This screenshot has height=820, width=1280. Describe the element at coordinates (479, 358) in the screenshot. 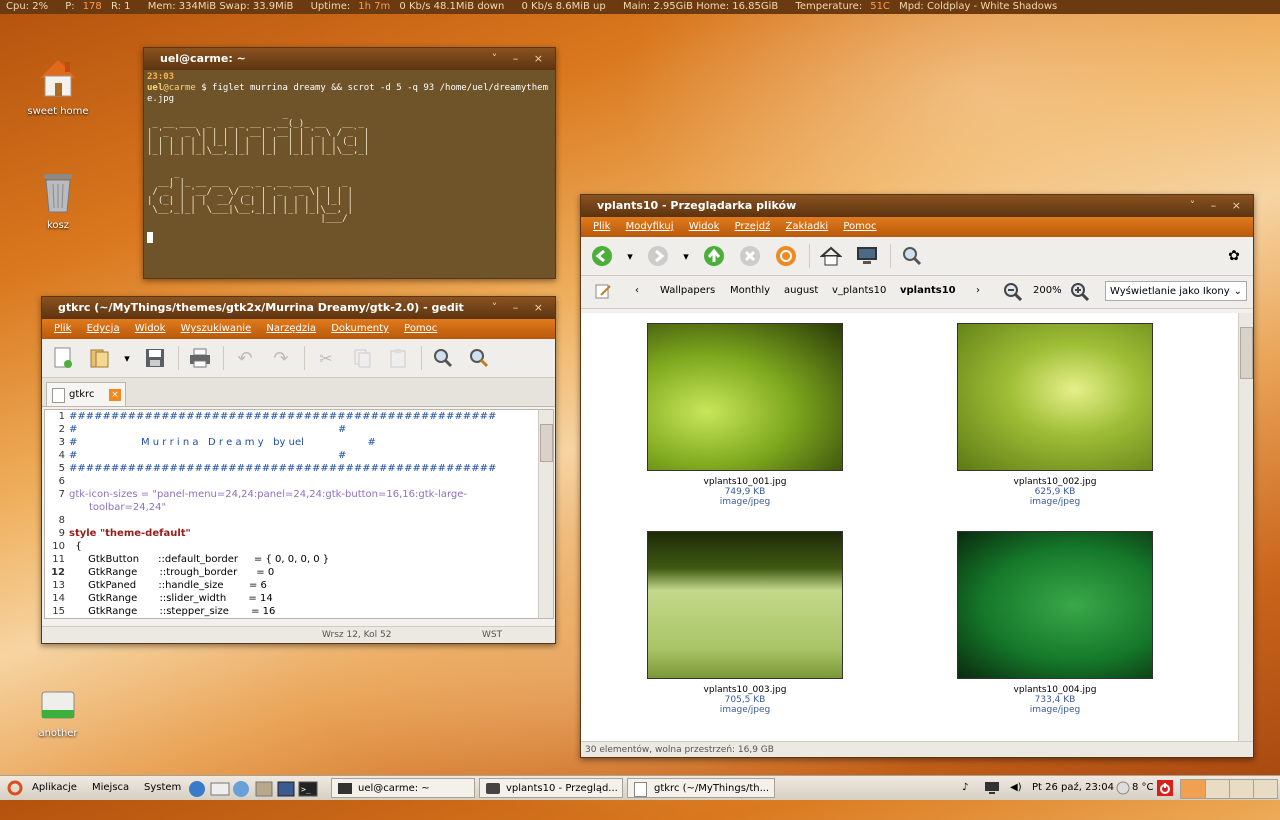

I see `replace-icon` at that location.